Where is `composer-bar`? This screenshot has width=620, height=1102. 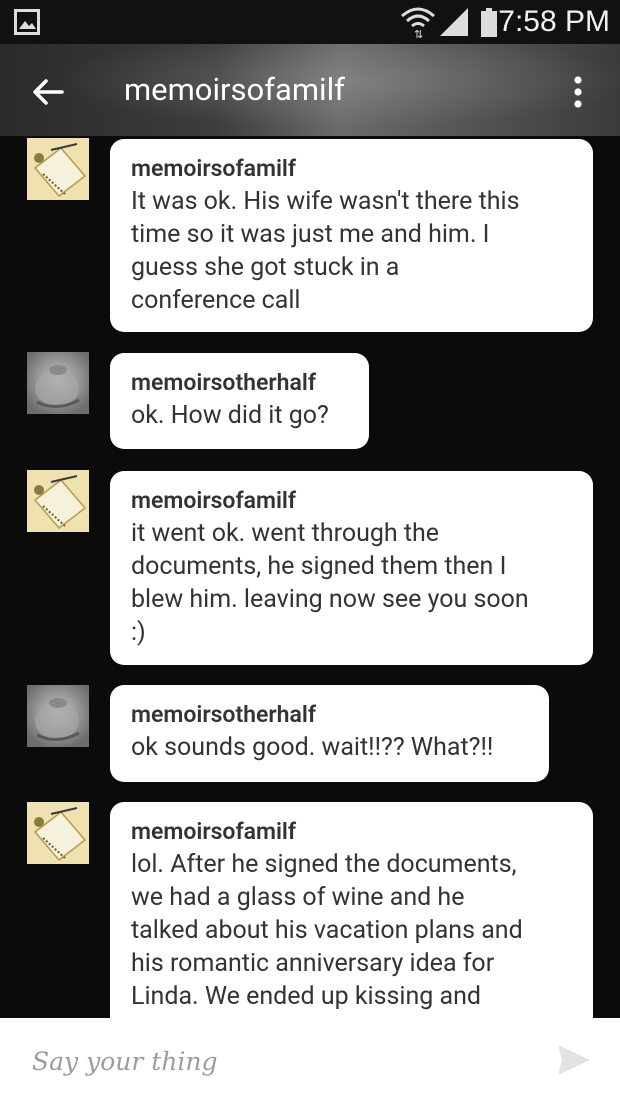 composer-bar is located at coordinates (310, 1060).